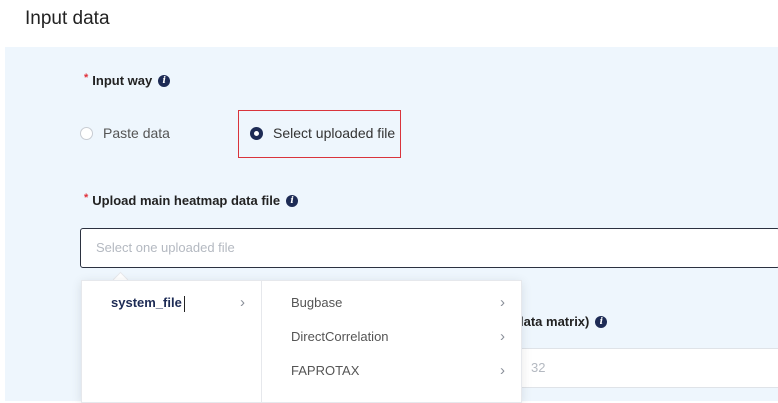  I want to click on input-way-label: * Input way i, so click(127, 79).